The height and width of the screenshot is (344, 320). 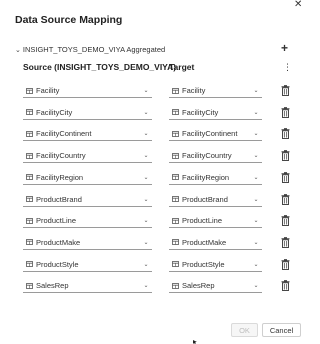 I want to click on mapping-row: ProductStyle ⌄ ProductStyle ⌄, so click(x=154, y=266).